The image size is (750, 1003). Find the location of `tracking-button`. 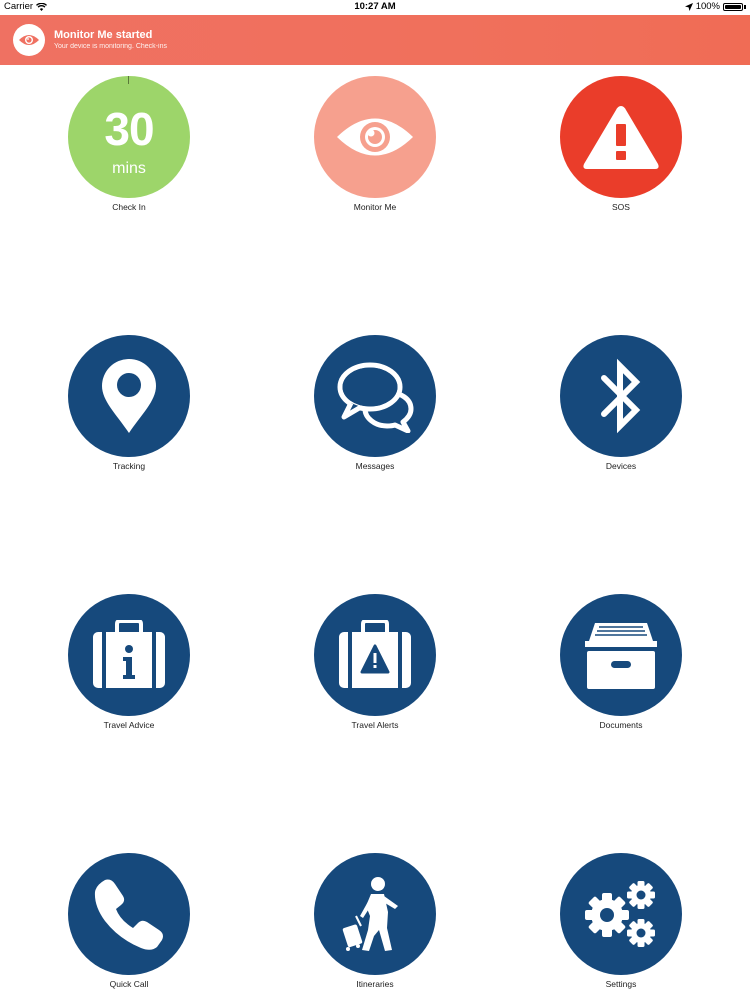

tracking-button is located at coordinates (129, 396).